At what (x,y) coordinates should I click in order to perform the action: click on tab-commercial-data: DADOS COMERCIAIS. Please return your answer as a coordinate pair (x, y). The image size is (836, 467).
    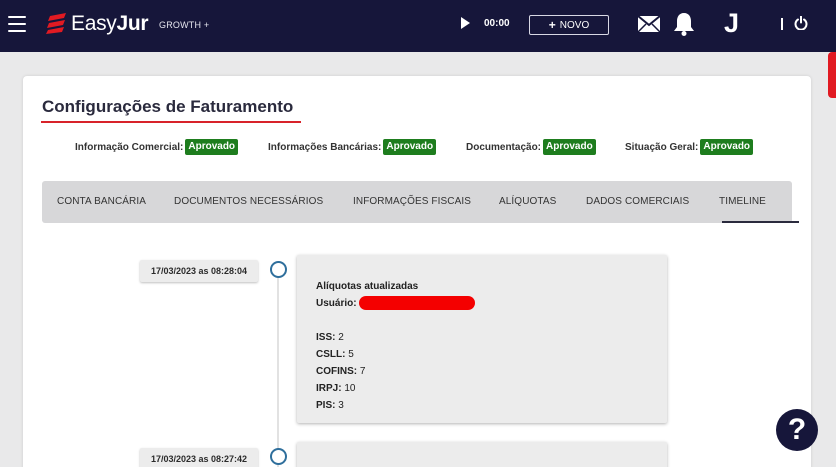
    Looking at the image, I should click on (637, 201).